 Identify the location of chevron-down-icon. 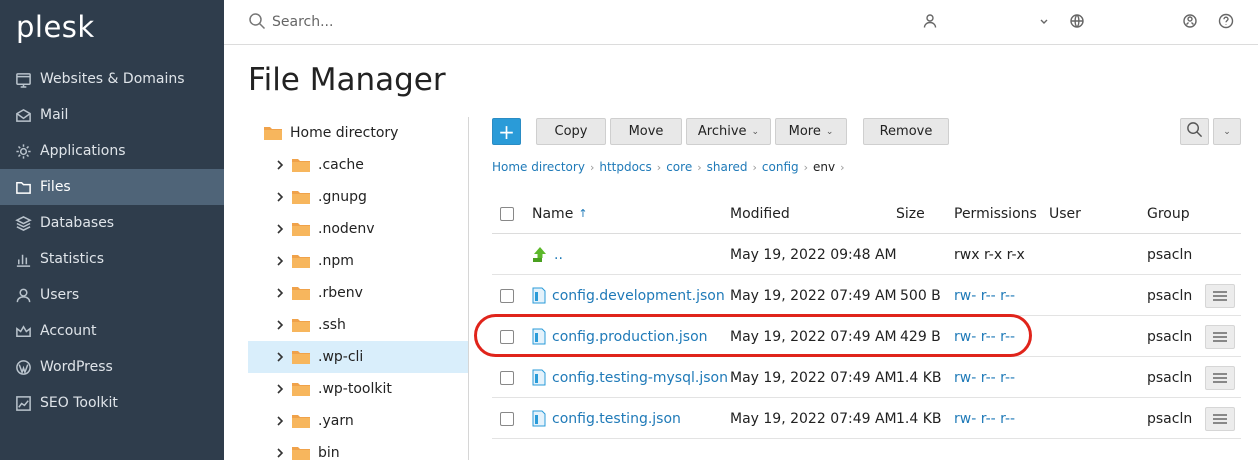
(1044, 22).